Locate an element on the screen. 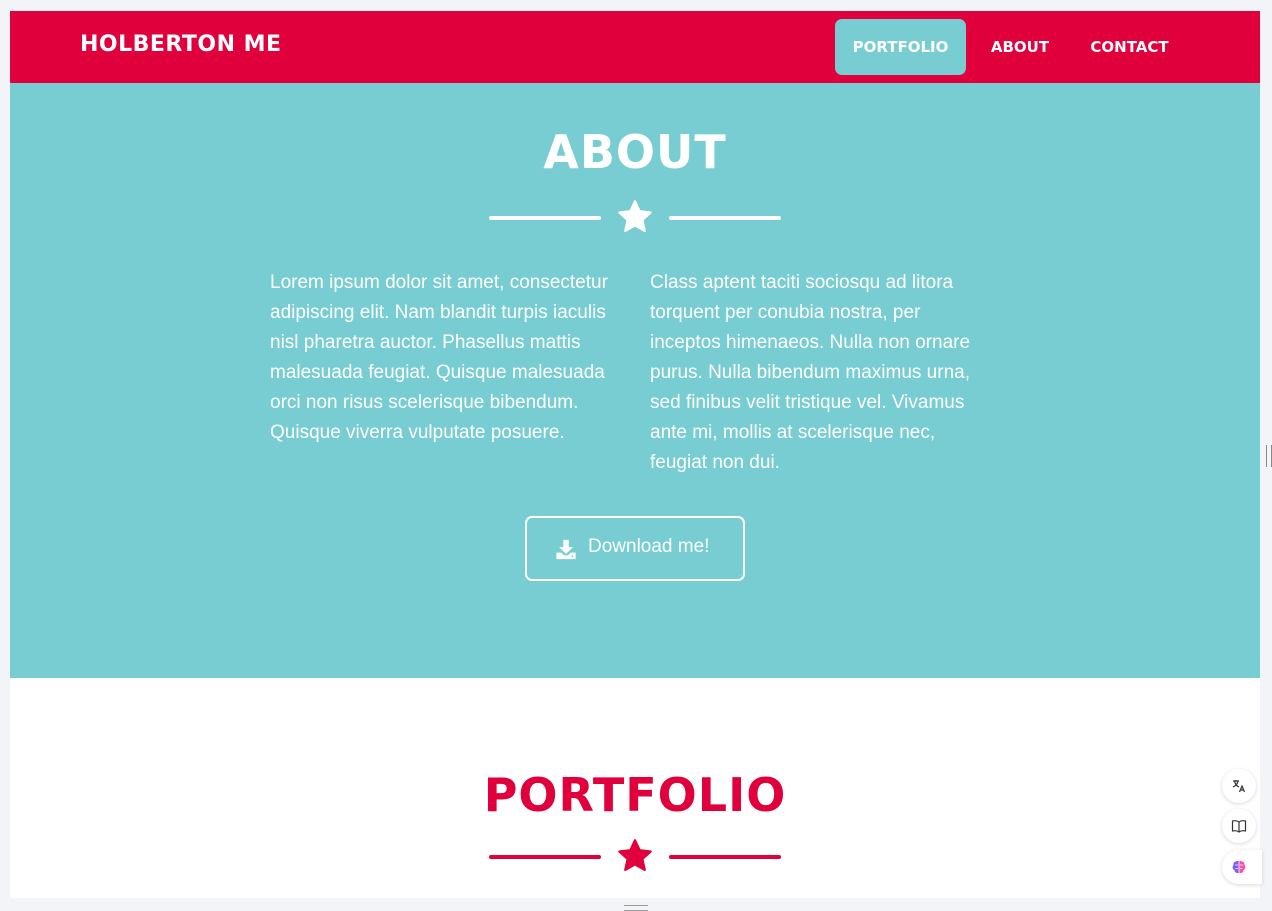 The image size is (1272, 911). book-icon is located at coordinates (1239, 826).